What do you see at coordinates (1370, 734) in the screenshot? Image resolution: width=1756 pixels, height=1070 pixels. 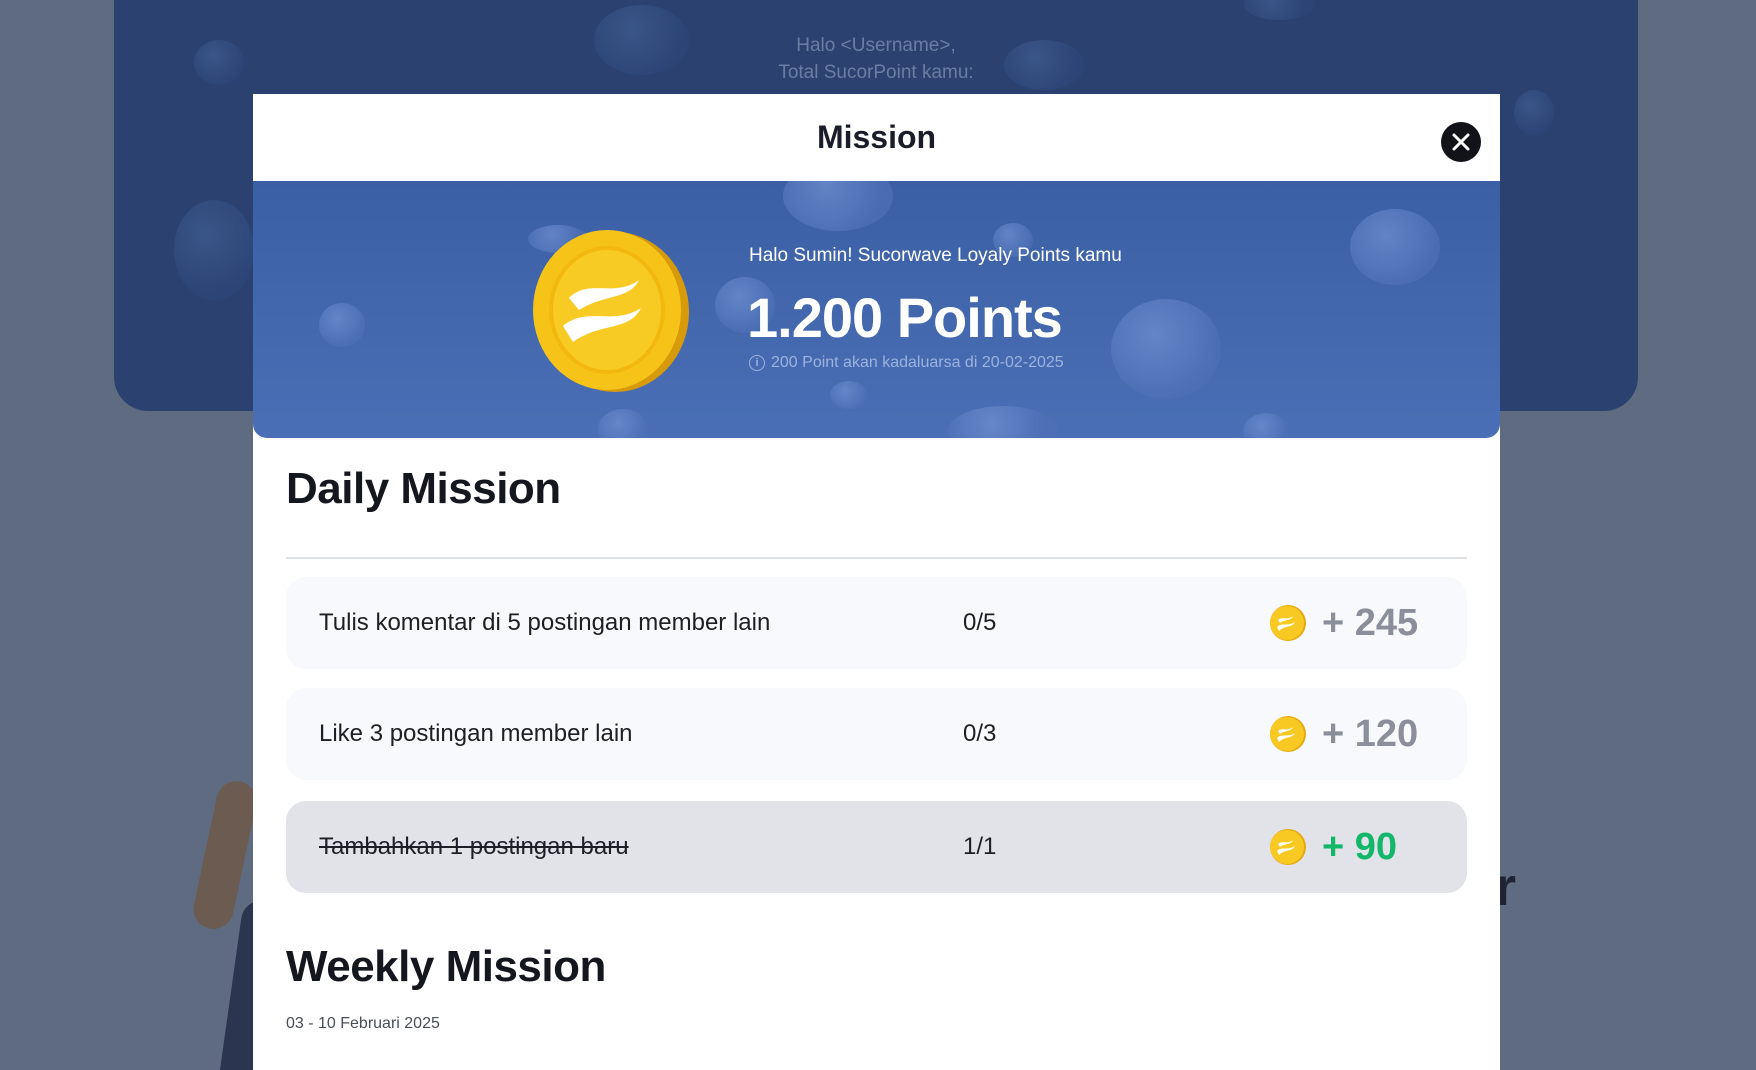 I see `reward-points: + 120` at bounding box center [1370, 734].